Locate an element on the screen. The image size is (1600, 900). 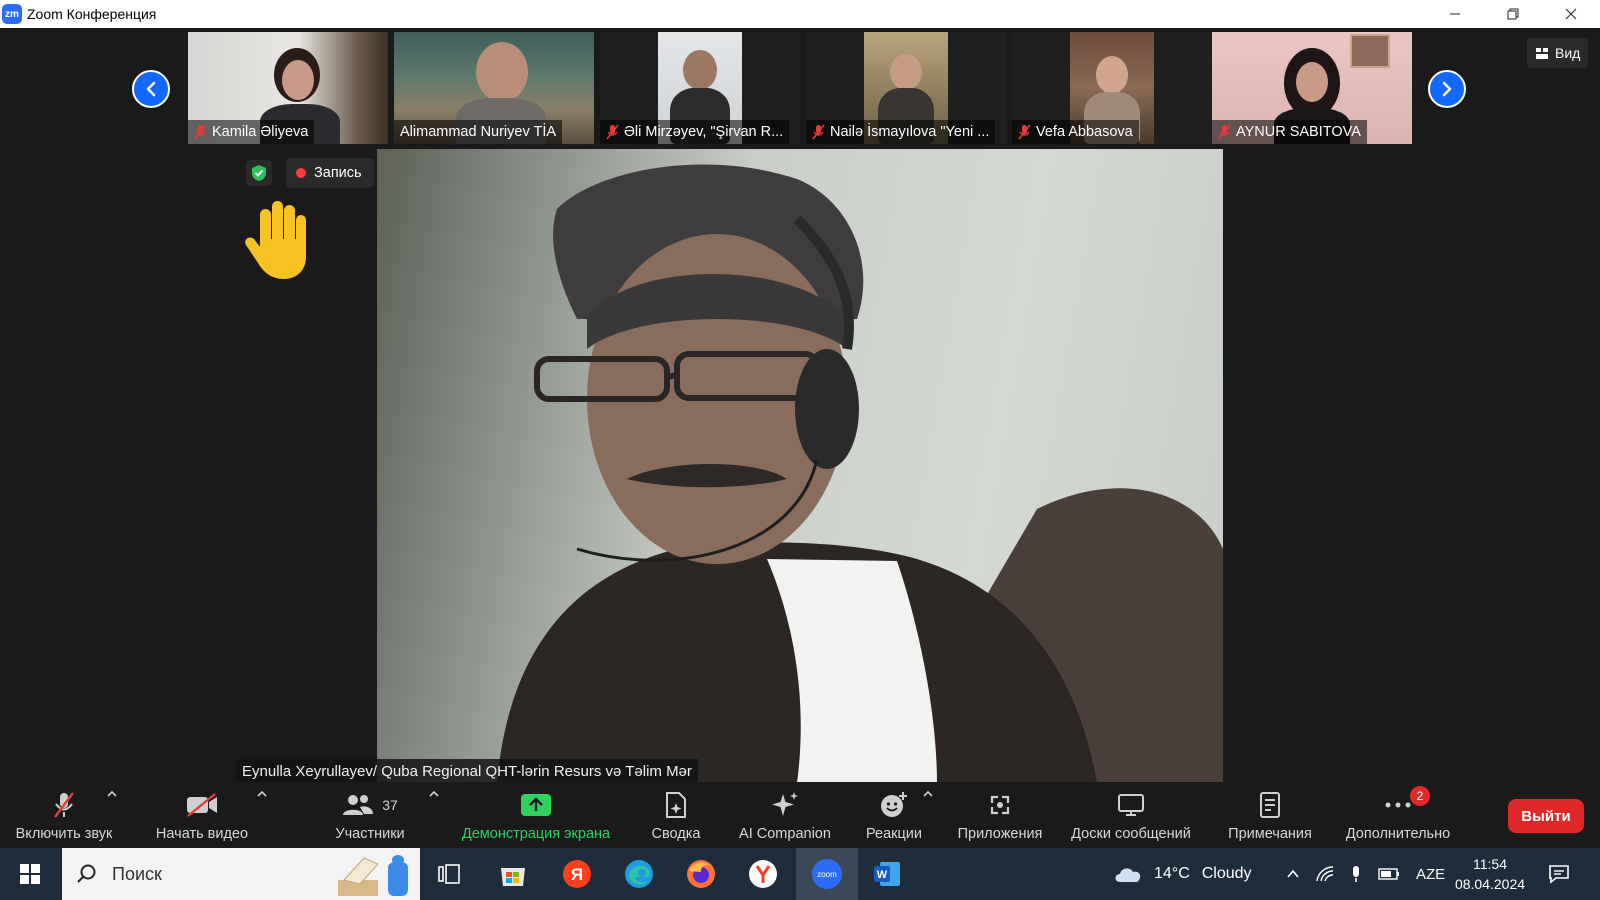
search-placeholder: Поиск is located at coordinates (137, 873).